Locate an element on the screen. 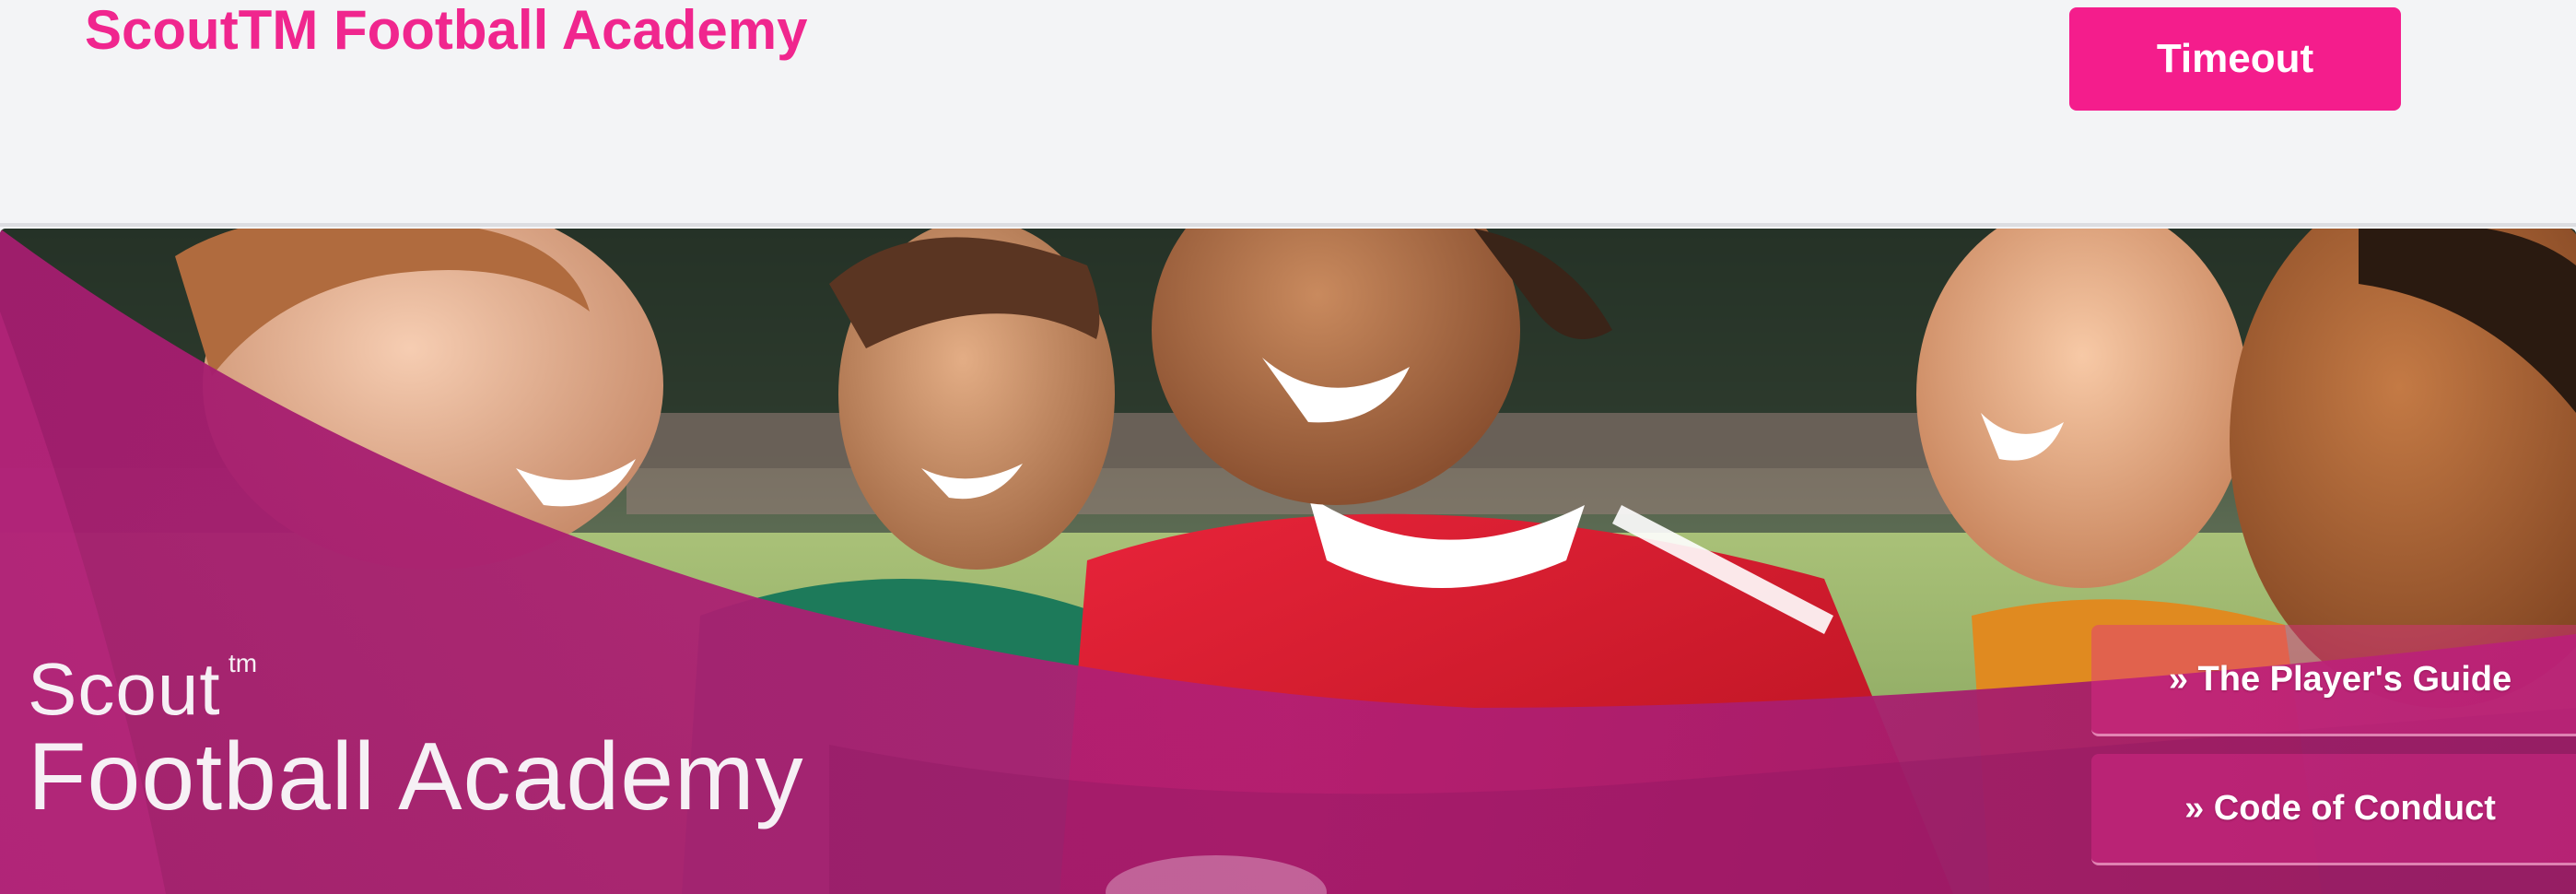 The height and width of the screenshot is (894, 2576). brand-scout: Scout is located at coordinates (125, 689).